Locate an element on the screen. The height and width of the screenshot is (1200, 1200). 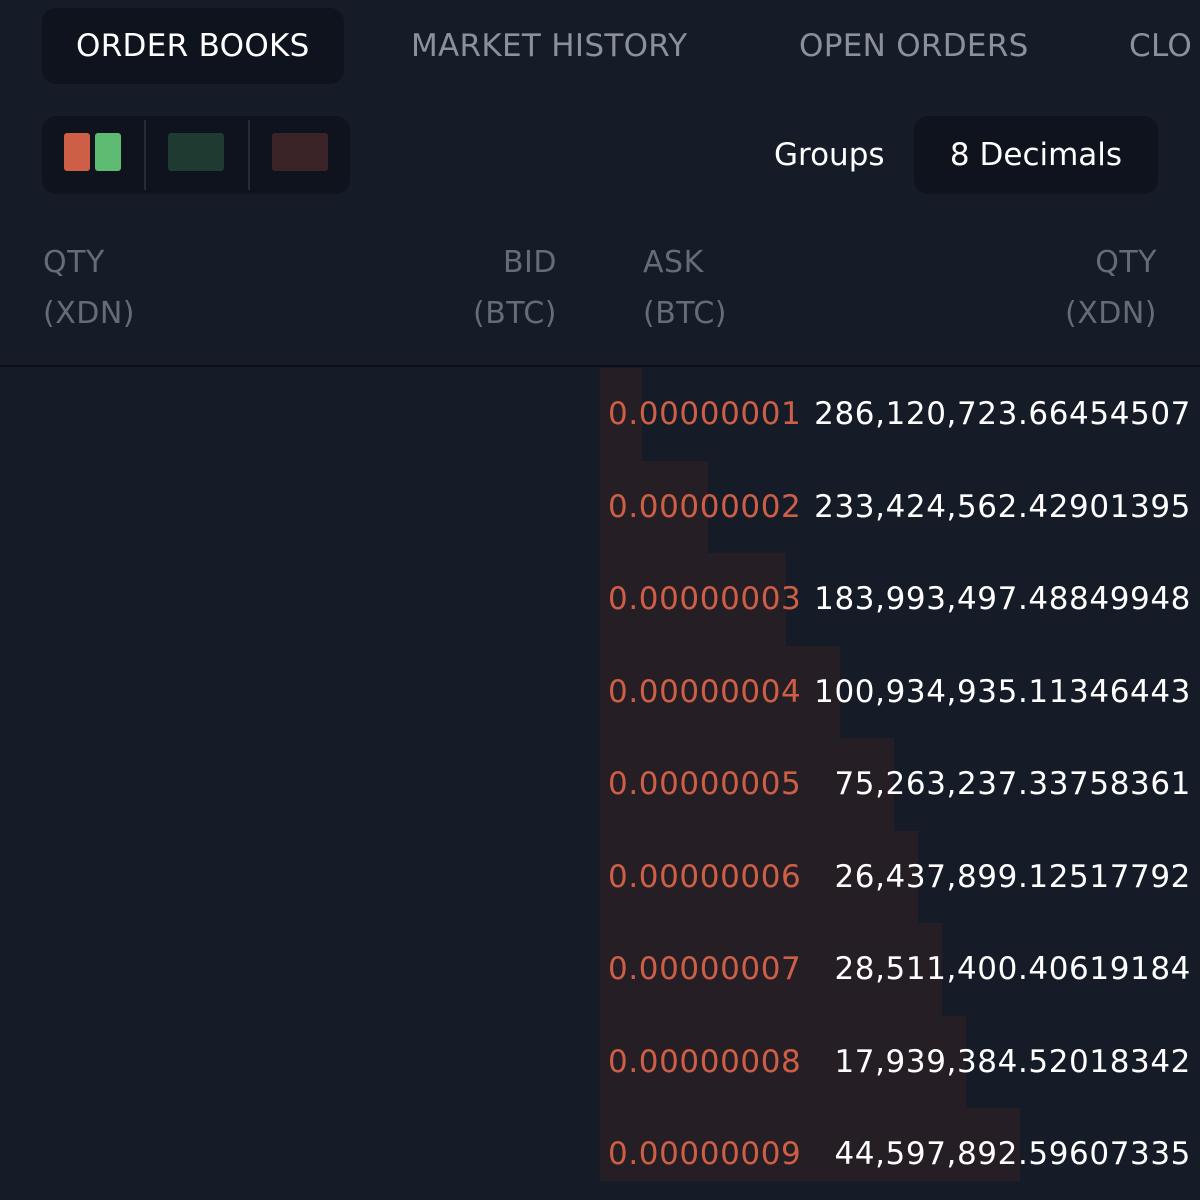
view-asks-only-button is located at coordinates (300, 155).